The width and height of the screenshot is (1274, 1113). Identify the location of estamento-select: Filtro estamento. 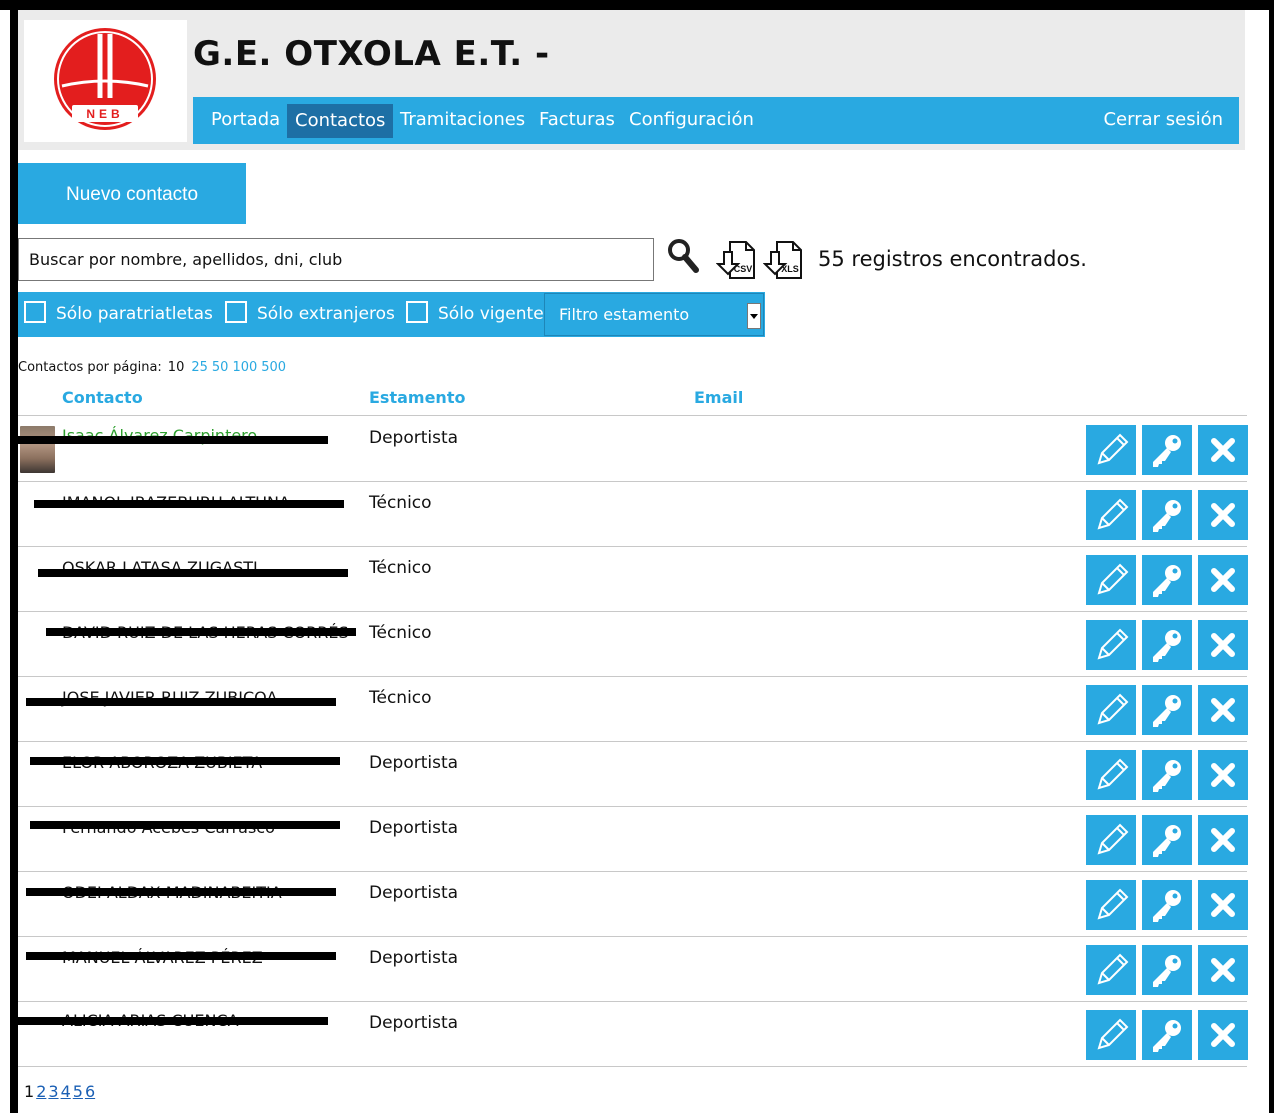
(654, 314).